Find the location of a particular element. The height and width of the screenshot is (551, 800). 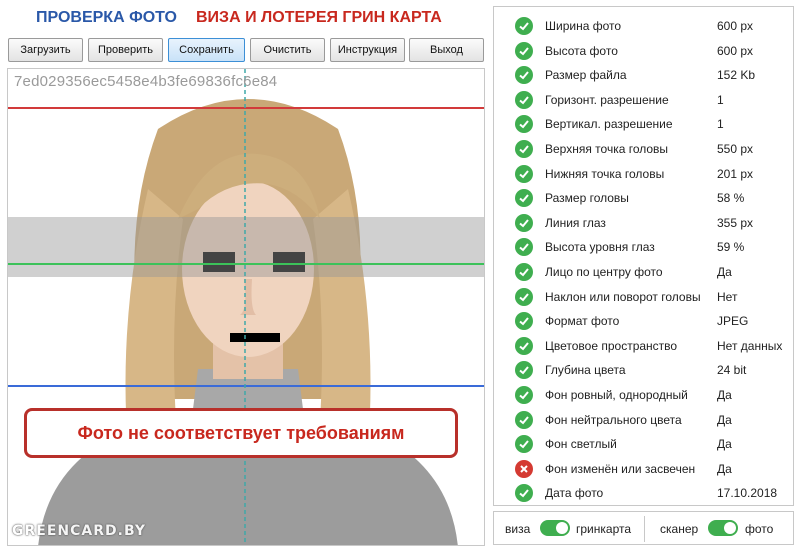

result-label: Фон изменён или засвечен is located at coordinates (620, 468).